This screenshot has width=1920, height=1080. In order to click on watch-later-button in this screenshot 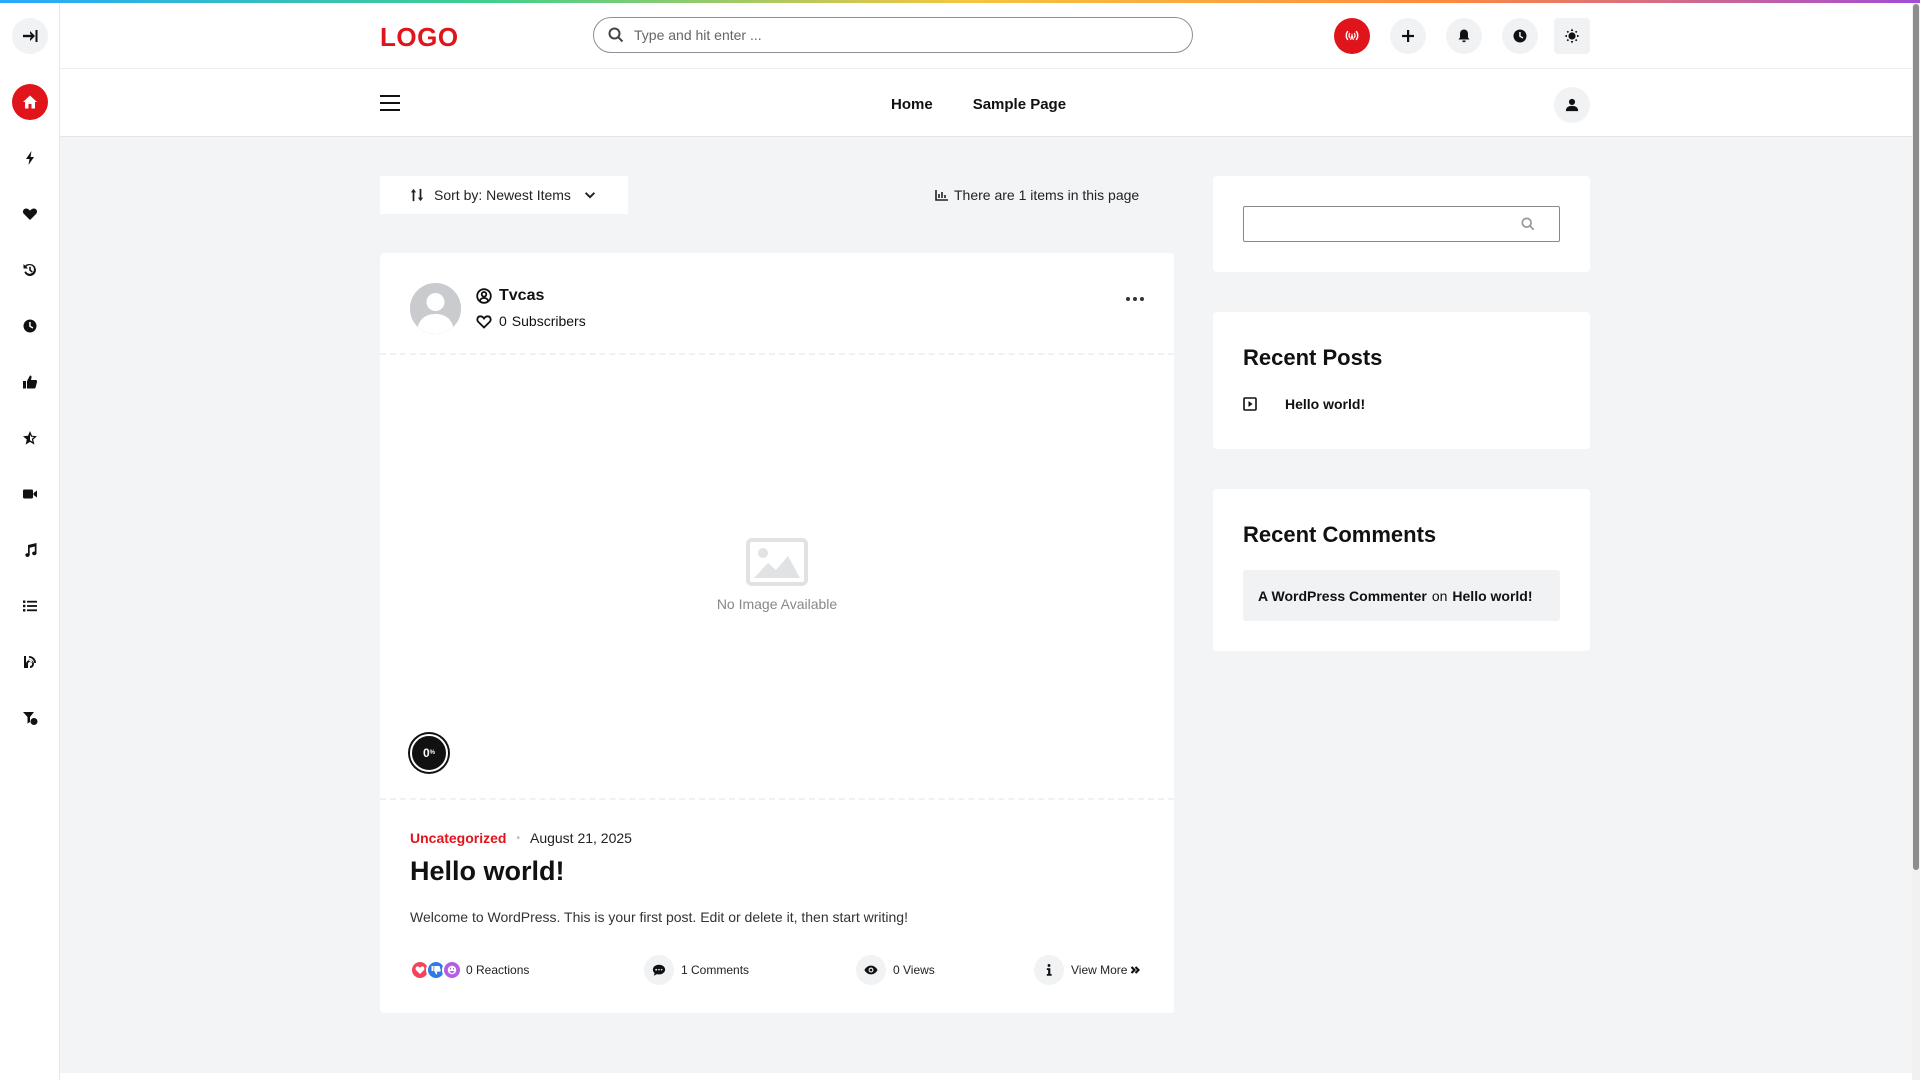, I will do `click(1520, 36)`.